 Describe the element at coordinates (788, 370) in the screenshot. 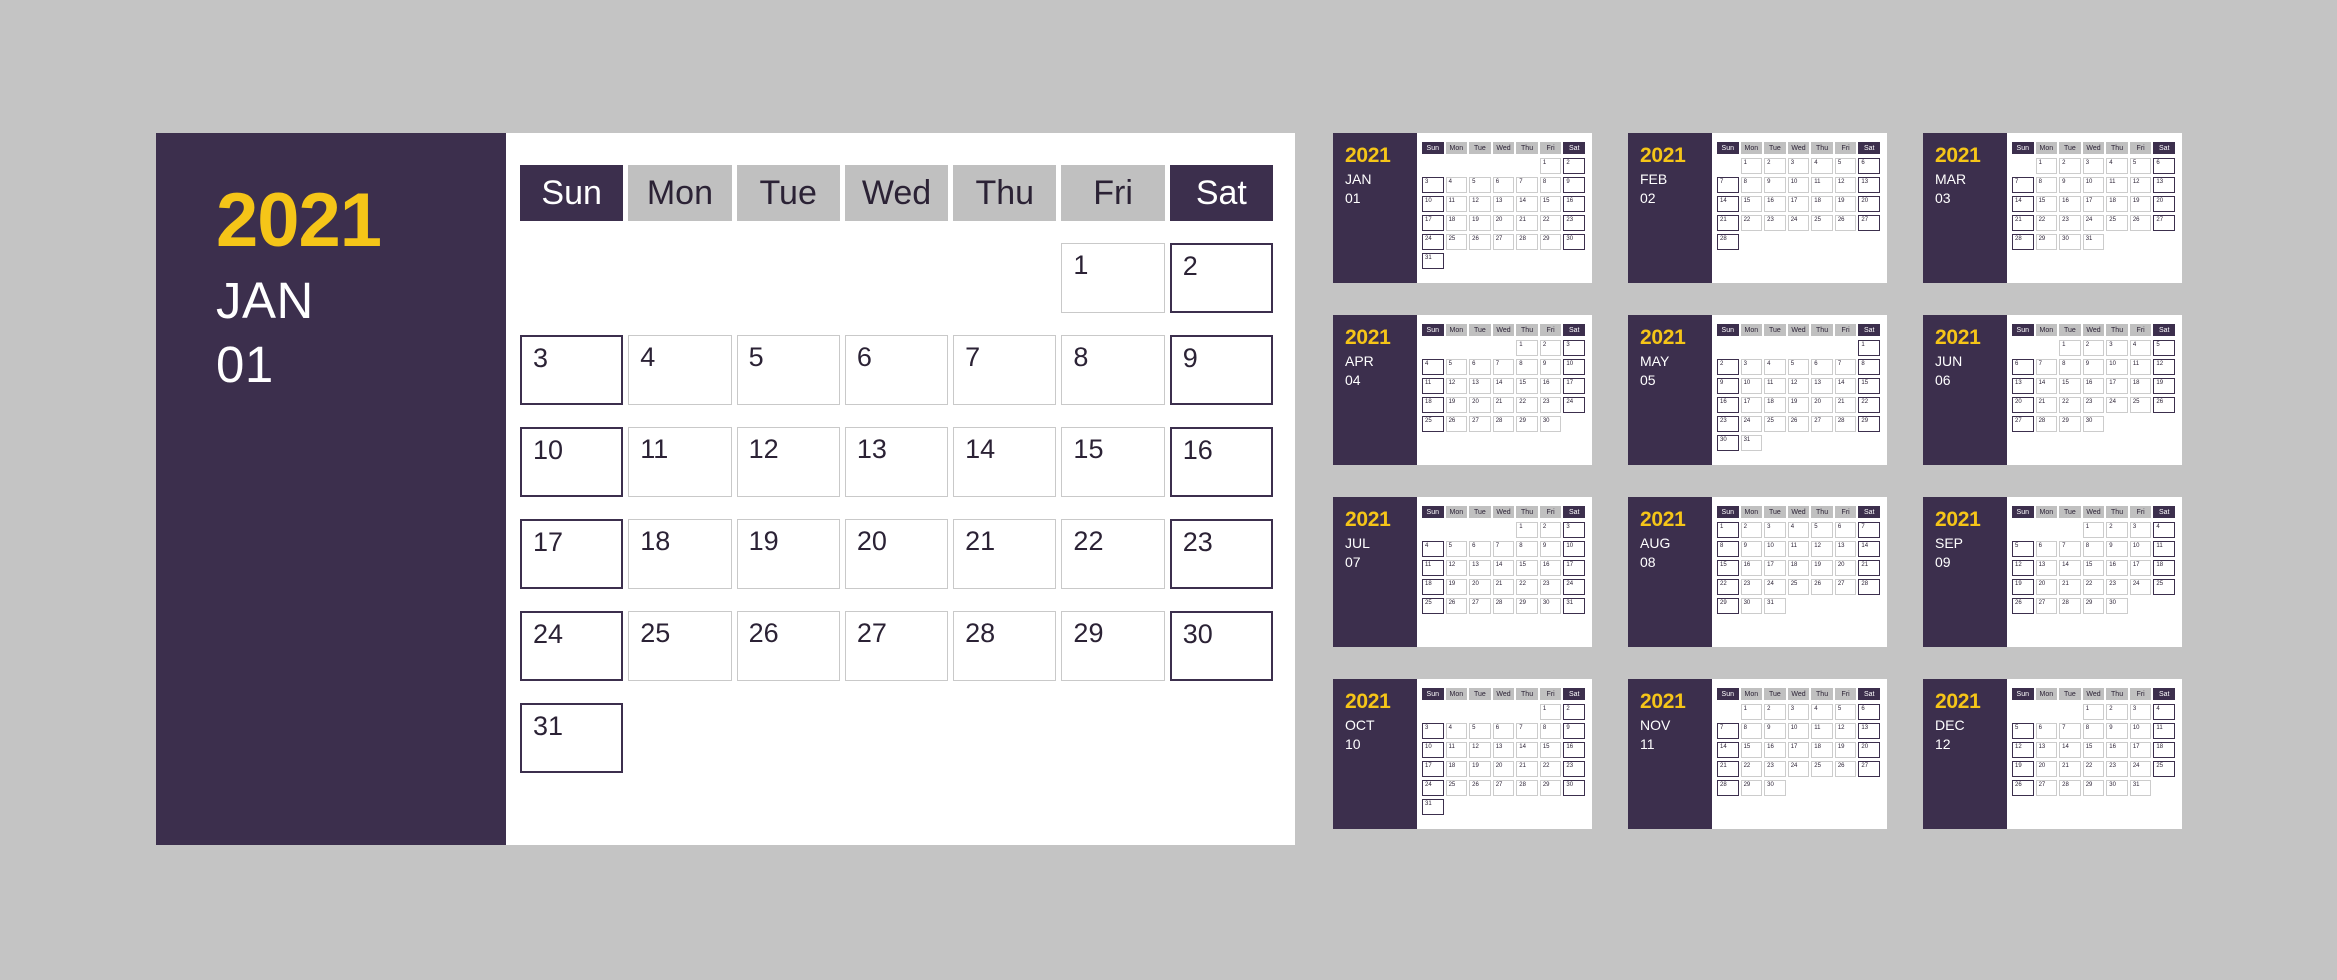

I see `main-day-cell: 5` at that location.